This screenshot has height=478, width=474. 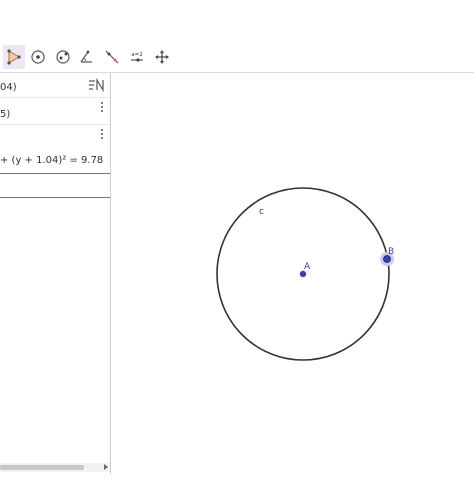 I want to click on circle-c-label: c, so click(x=261, y=212).